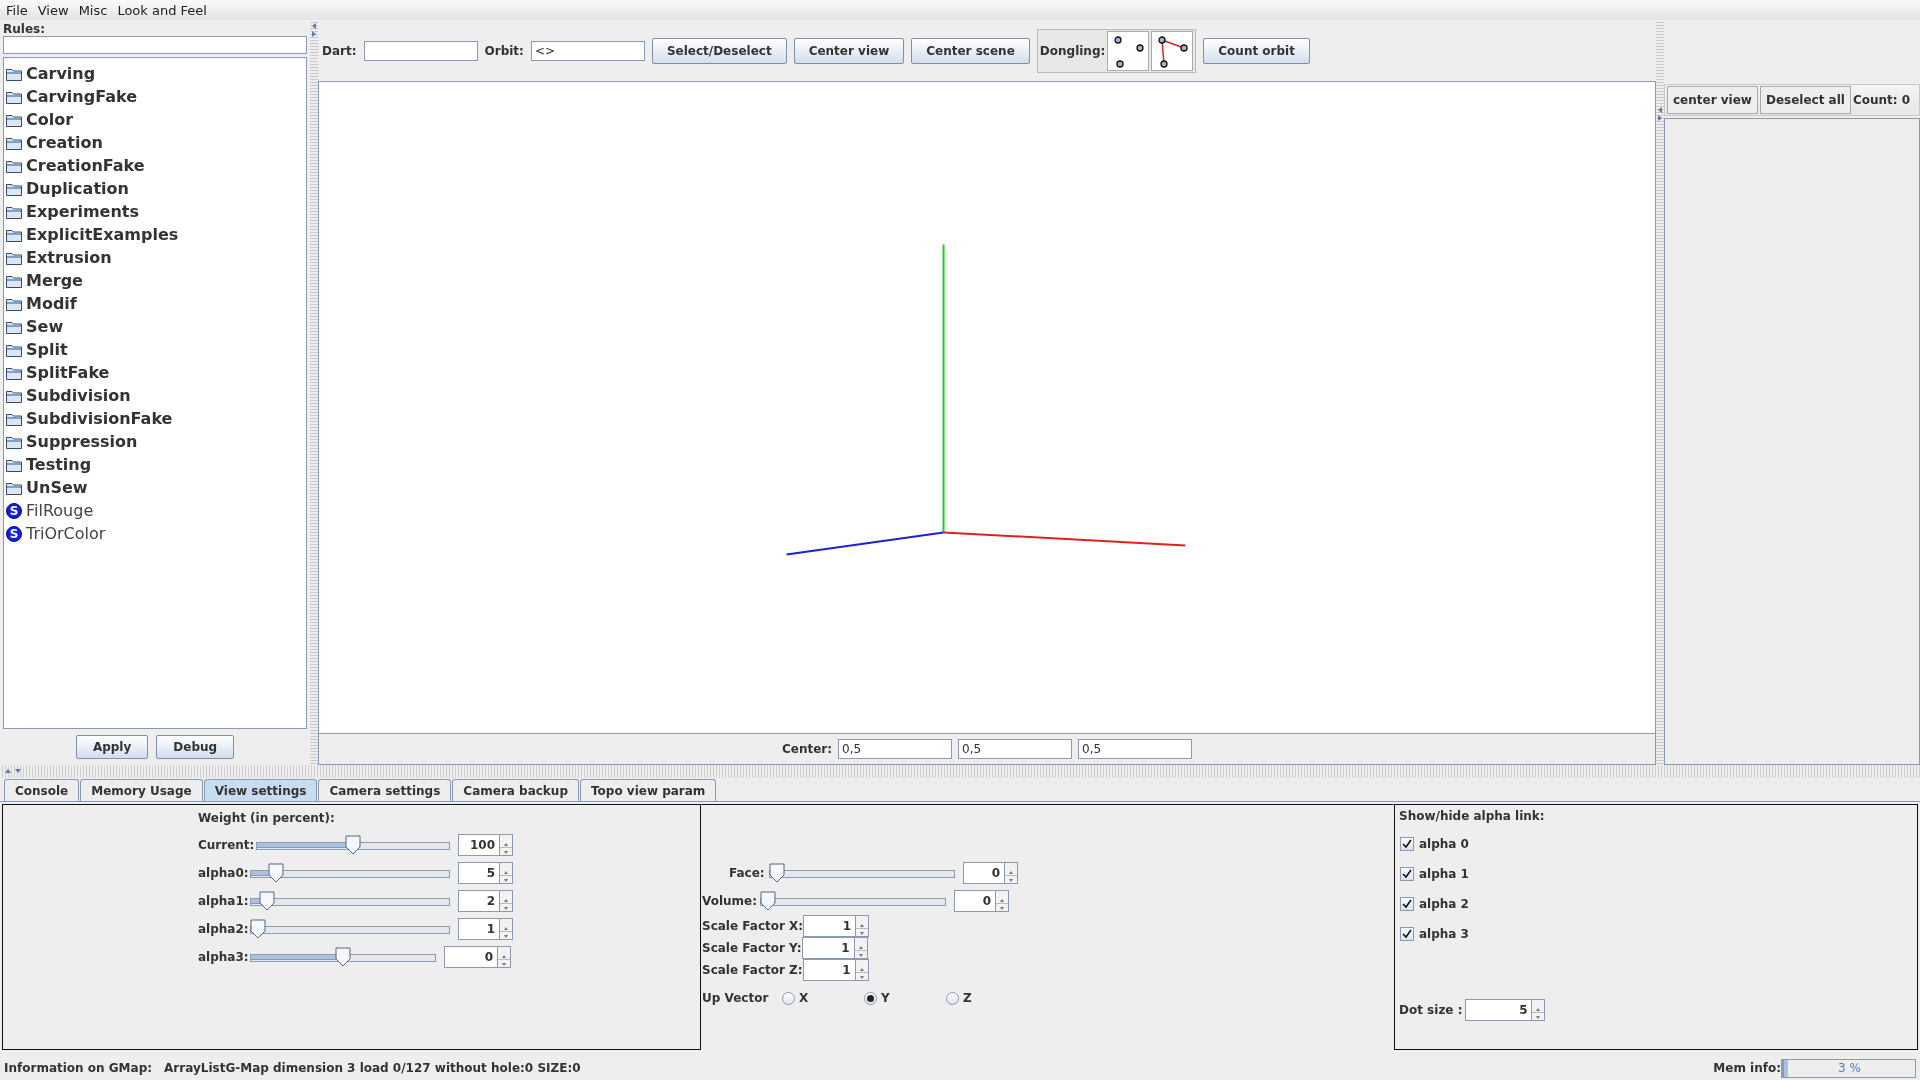  I want to click on tree-item: Sew, so click(45, 326).